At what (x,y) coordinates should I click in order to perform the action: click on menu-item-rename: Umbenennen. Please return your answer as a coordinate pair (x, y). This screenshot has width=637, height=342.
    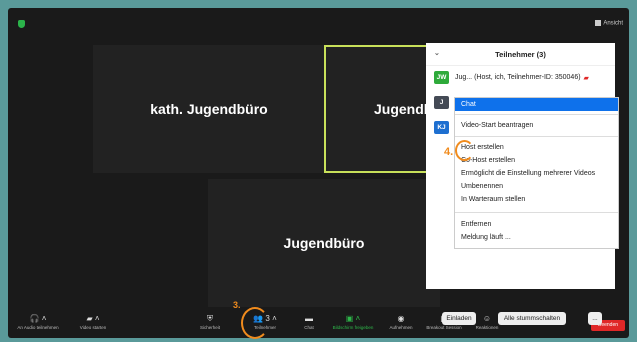
    Looking at the image, I should click on (536, 186).